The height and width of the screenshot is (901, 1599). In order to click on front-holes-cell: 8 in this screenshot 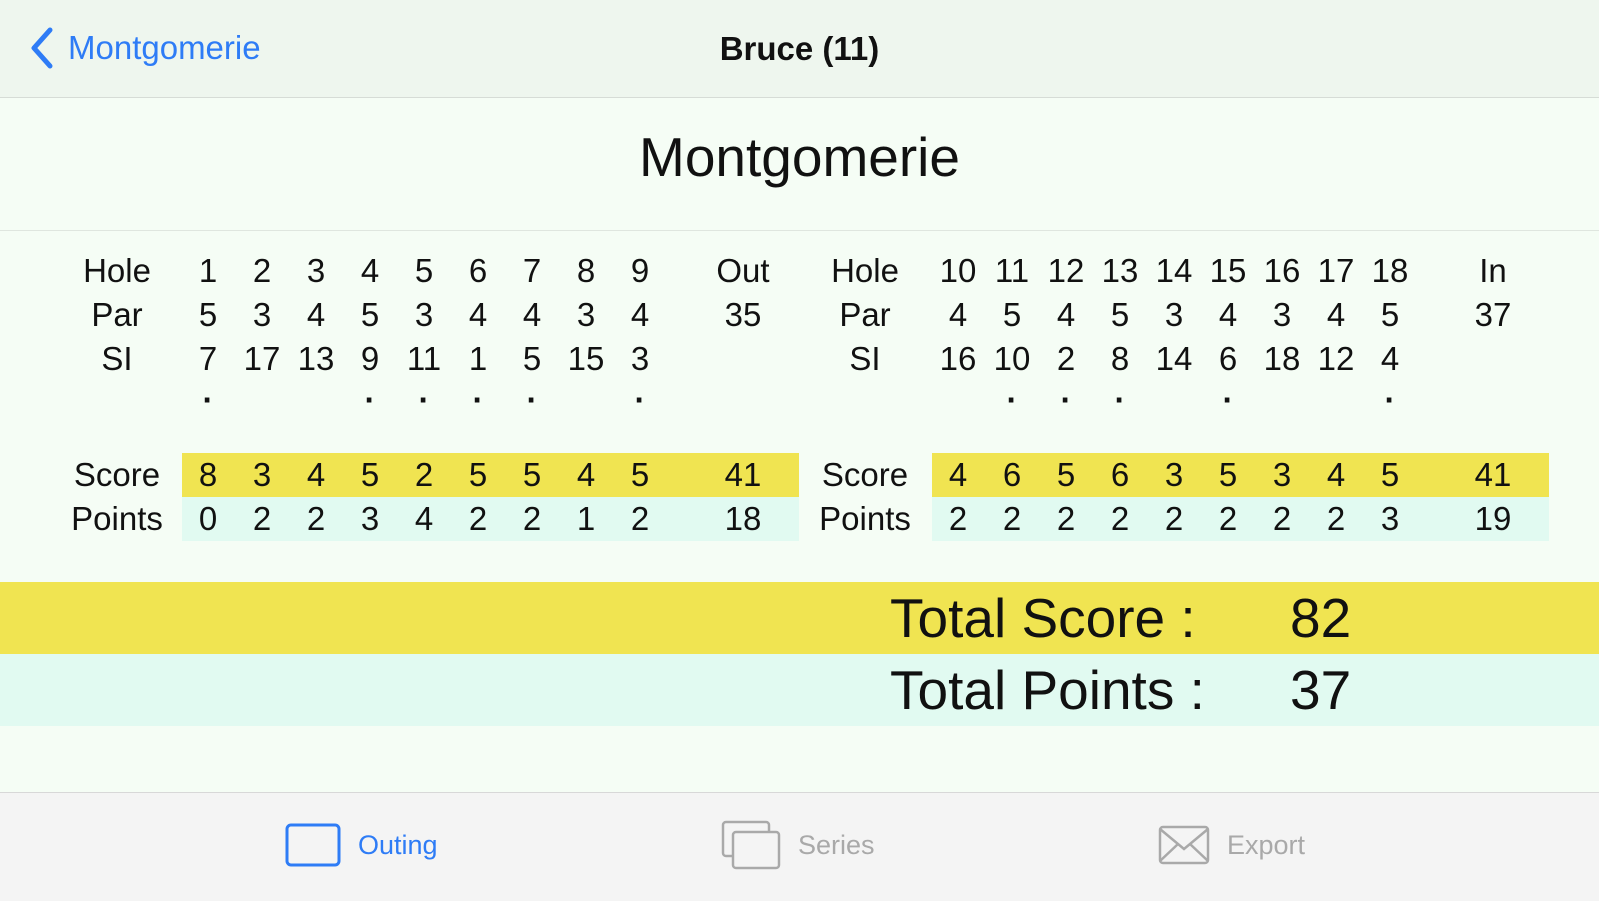, I will do `click(586, 270)`.